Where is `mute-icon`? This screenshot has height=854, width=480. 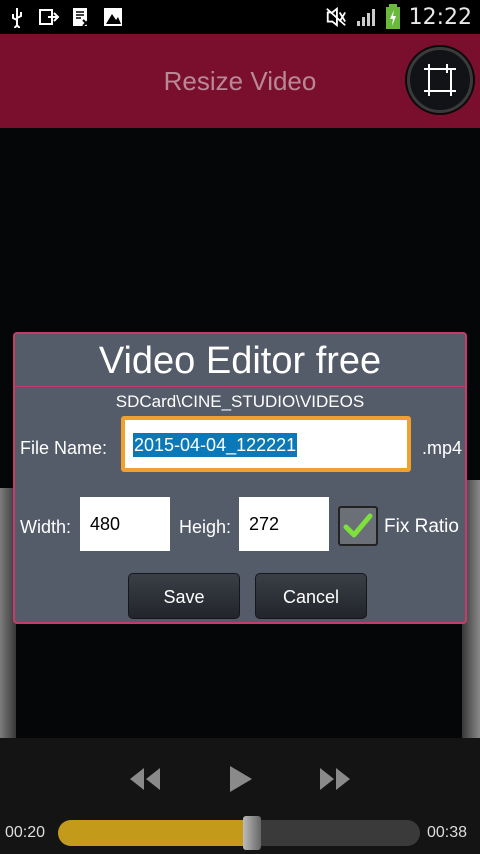 mute-icon is located at coordinates (335, 17).